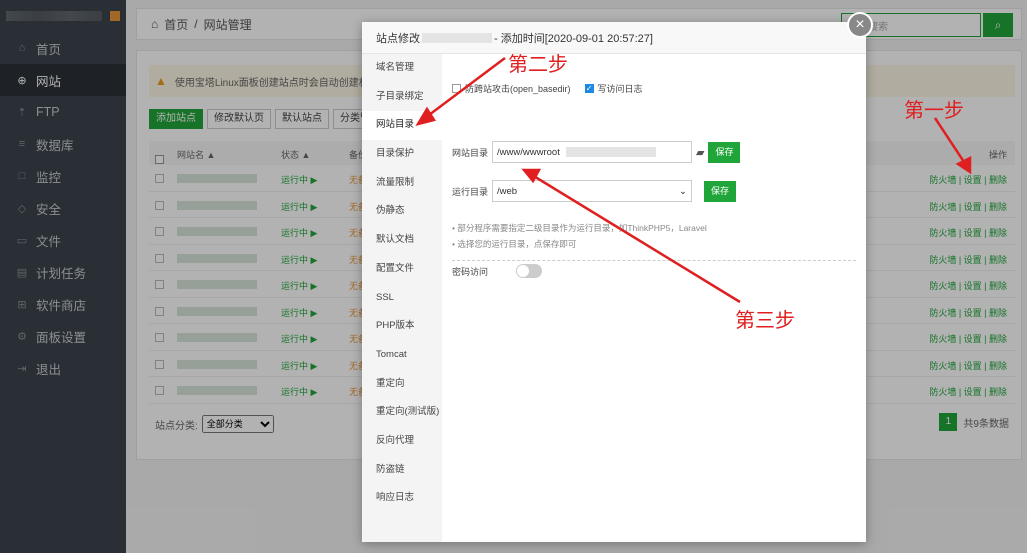 The height and width of the screenshot is (553, 1027). What do you see at coordinates (538, 64) in the screenshot?
I see `annotation-step2: 第二步` at bounding box center [538, 64].